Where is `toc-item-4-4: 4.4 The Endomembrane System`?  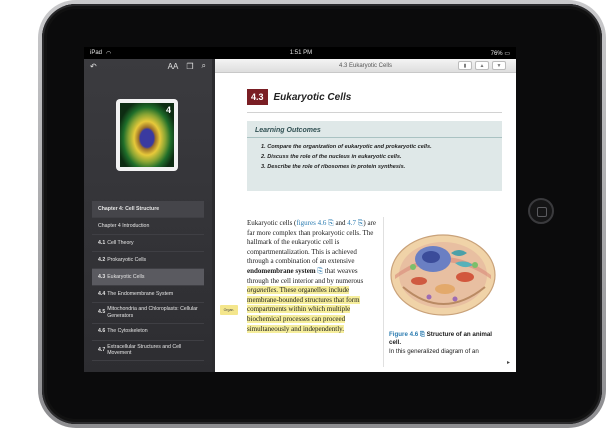
toc-item-4-4: 4.4 The Endomembrane System is located at coordinates (148, 294).